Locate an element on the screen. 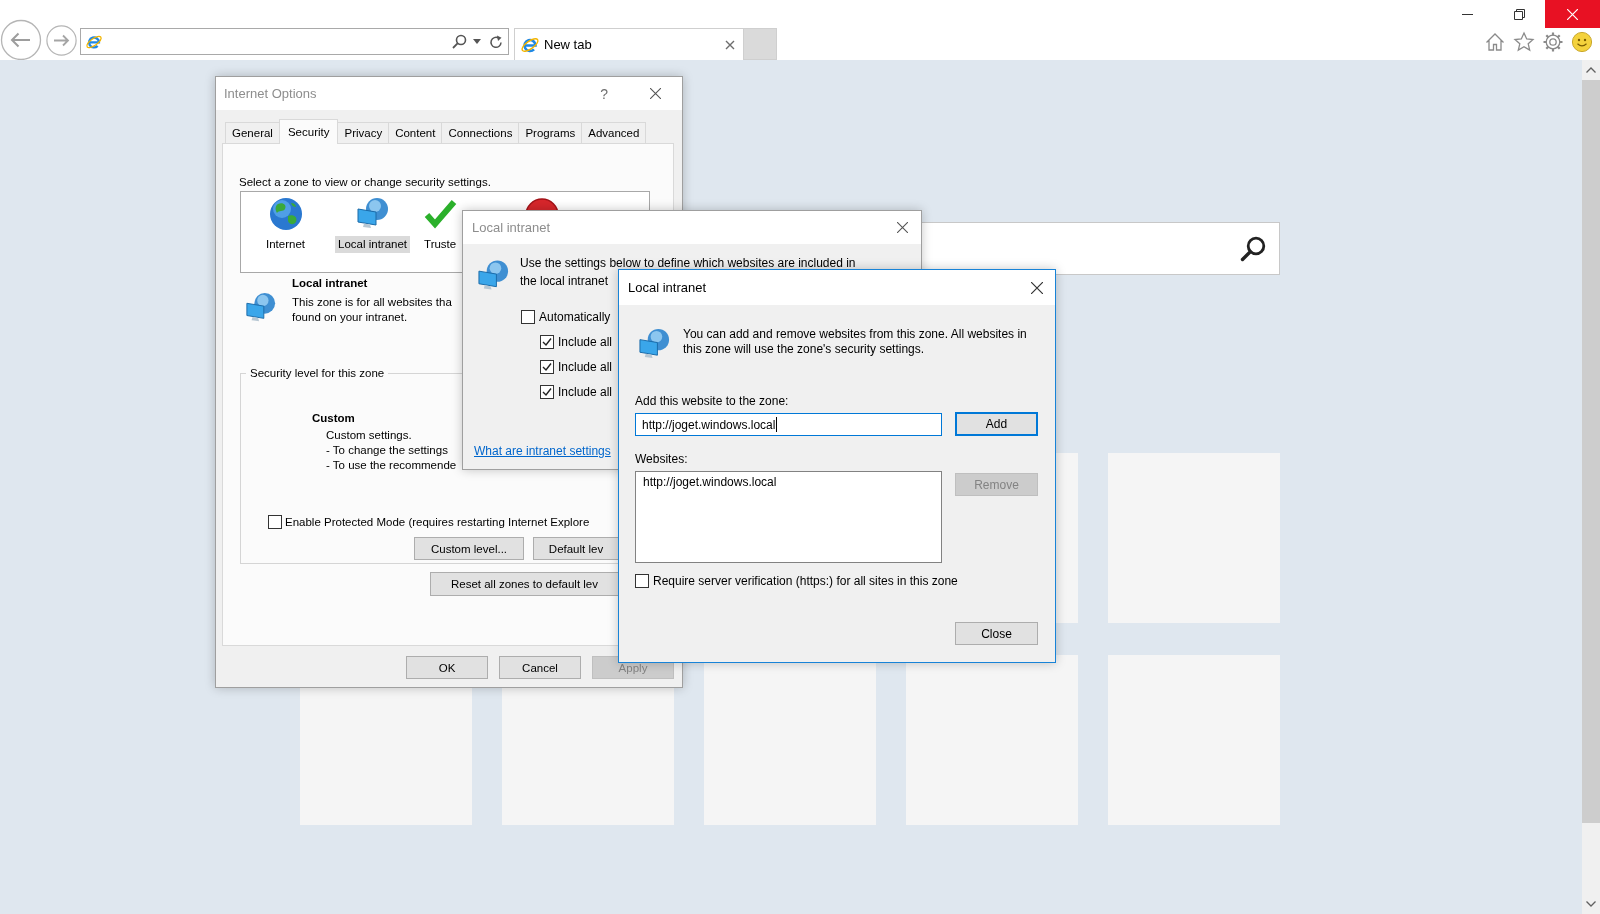 The height and width of the screenshot is (914, 1600). description-line: found on your intranet. is located at coordinates (350, 317).